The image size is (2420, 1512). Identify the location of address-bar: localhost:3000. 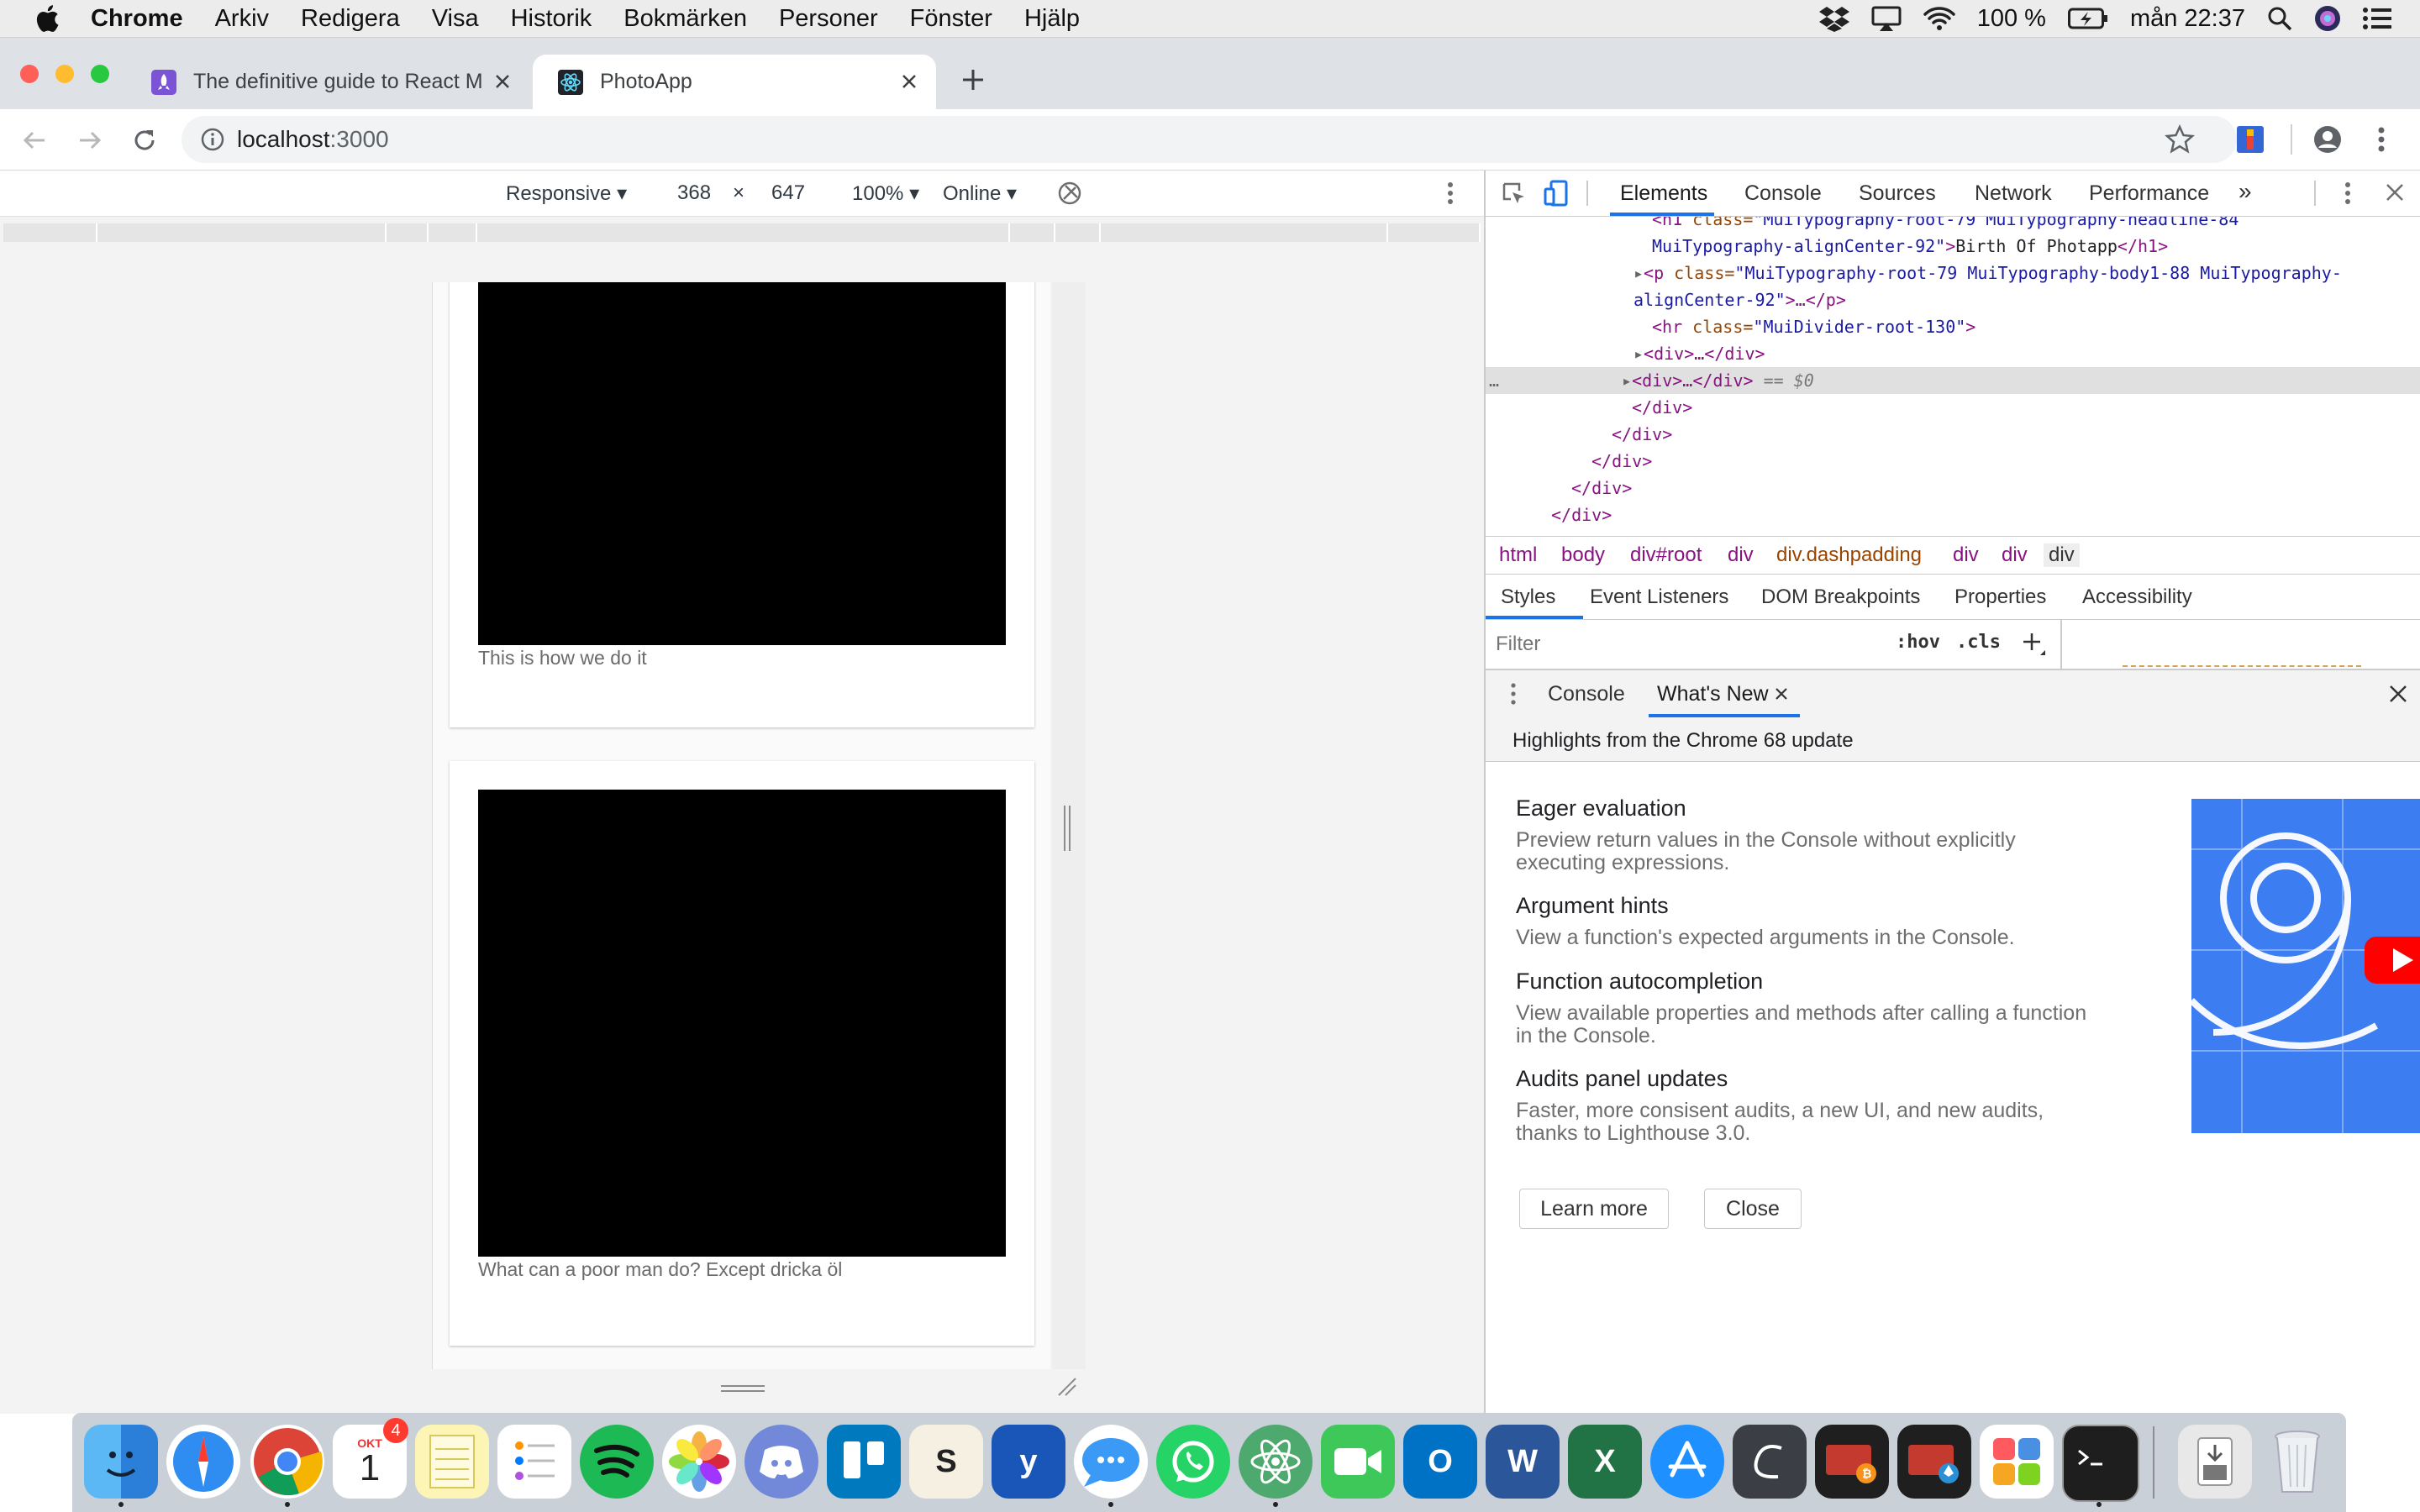
(1209, 139).